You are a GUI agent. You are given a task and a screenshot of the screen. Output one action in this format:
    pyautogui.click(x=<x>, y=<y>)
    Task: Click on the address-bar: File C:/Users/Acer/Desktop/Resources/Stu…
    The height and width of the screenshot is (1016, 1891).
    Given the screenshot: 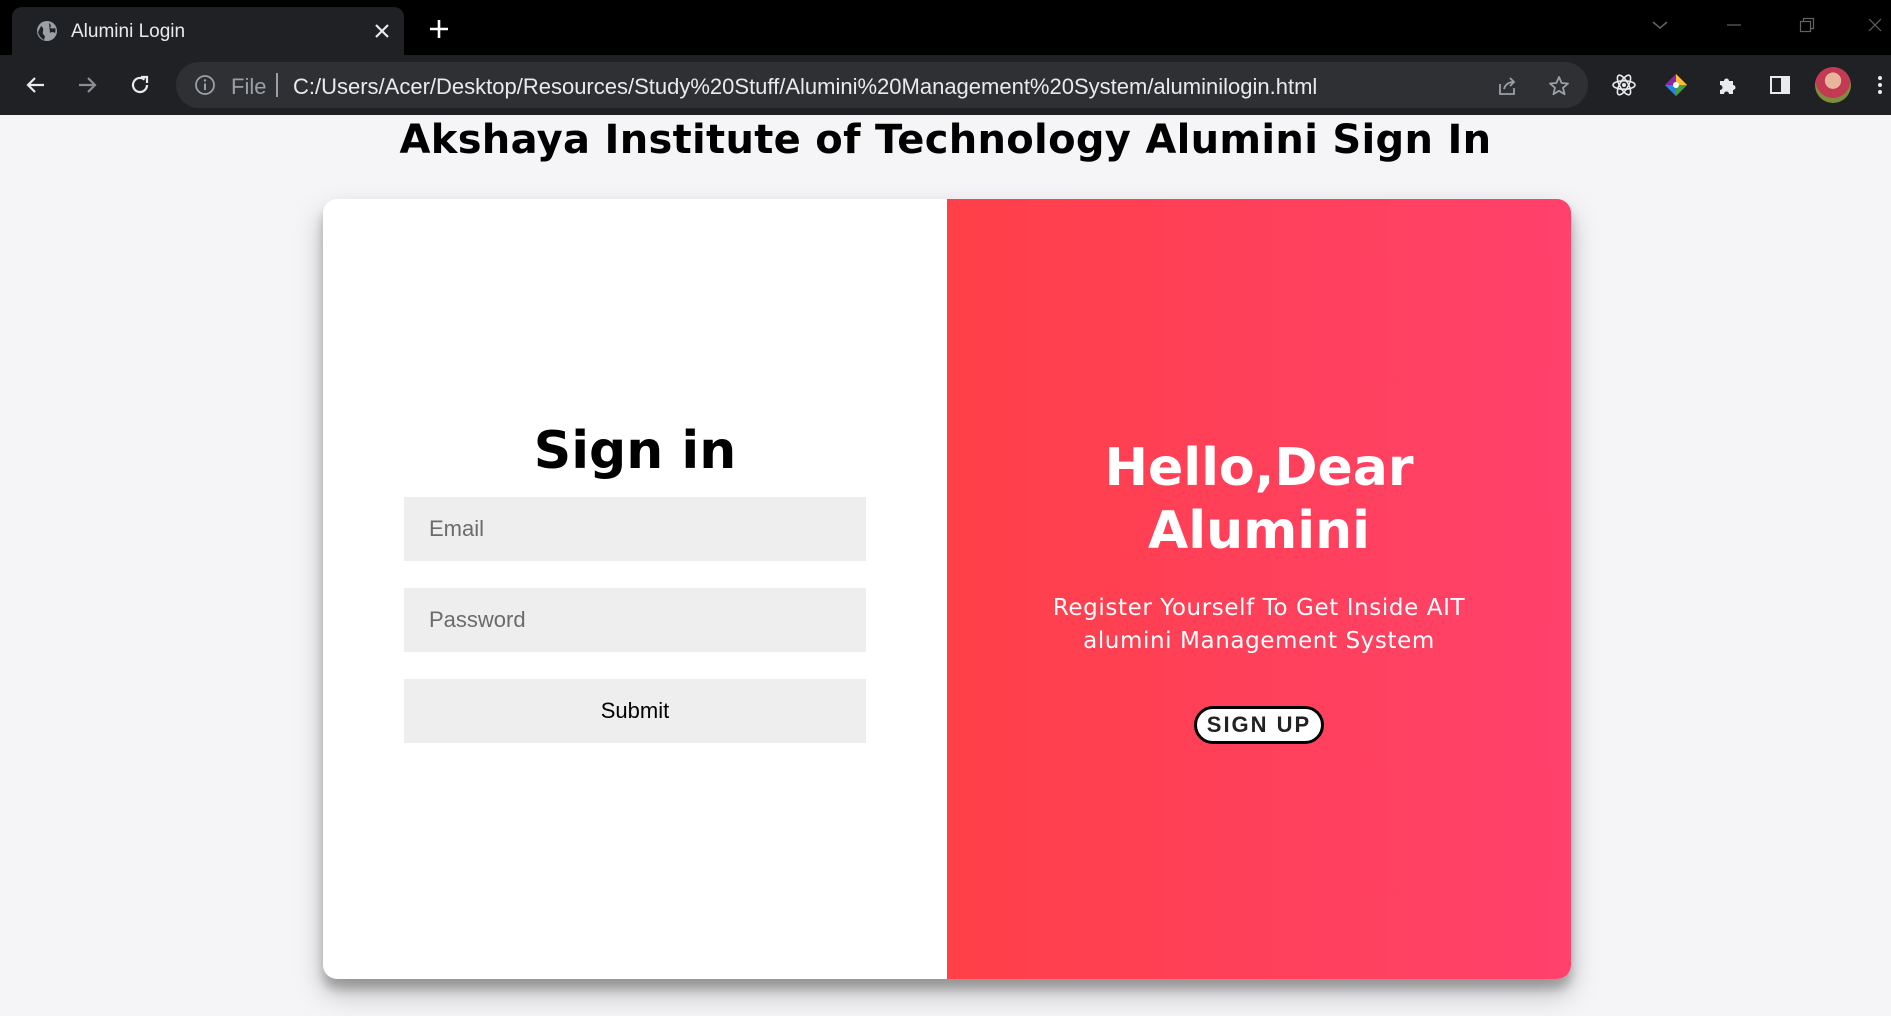 What is the action you would take?
    pyautogui.click(x=882, y=85)
    